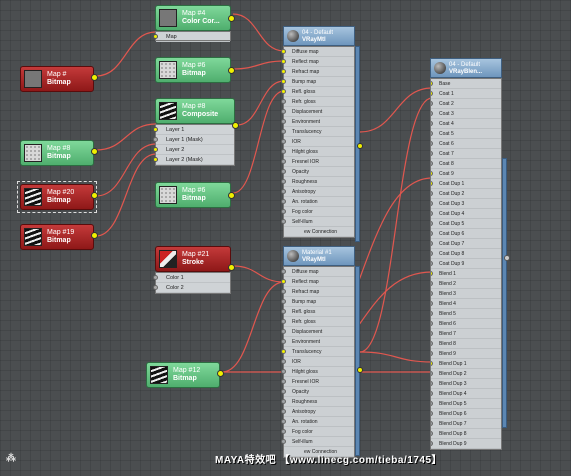 The width and height of the screenshot is (571, 476). What do you see at coordinates (317, 162) in the screenshot?
I see `param-slot: Fresnel IOR` at bounding box center [317, 162].